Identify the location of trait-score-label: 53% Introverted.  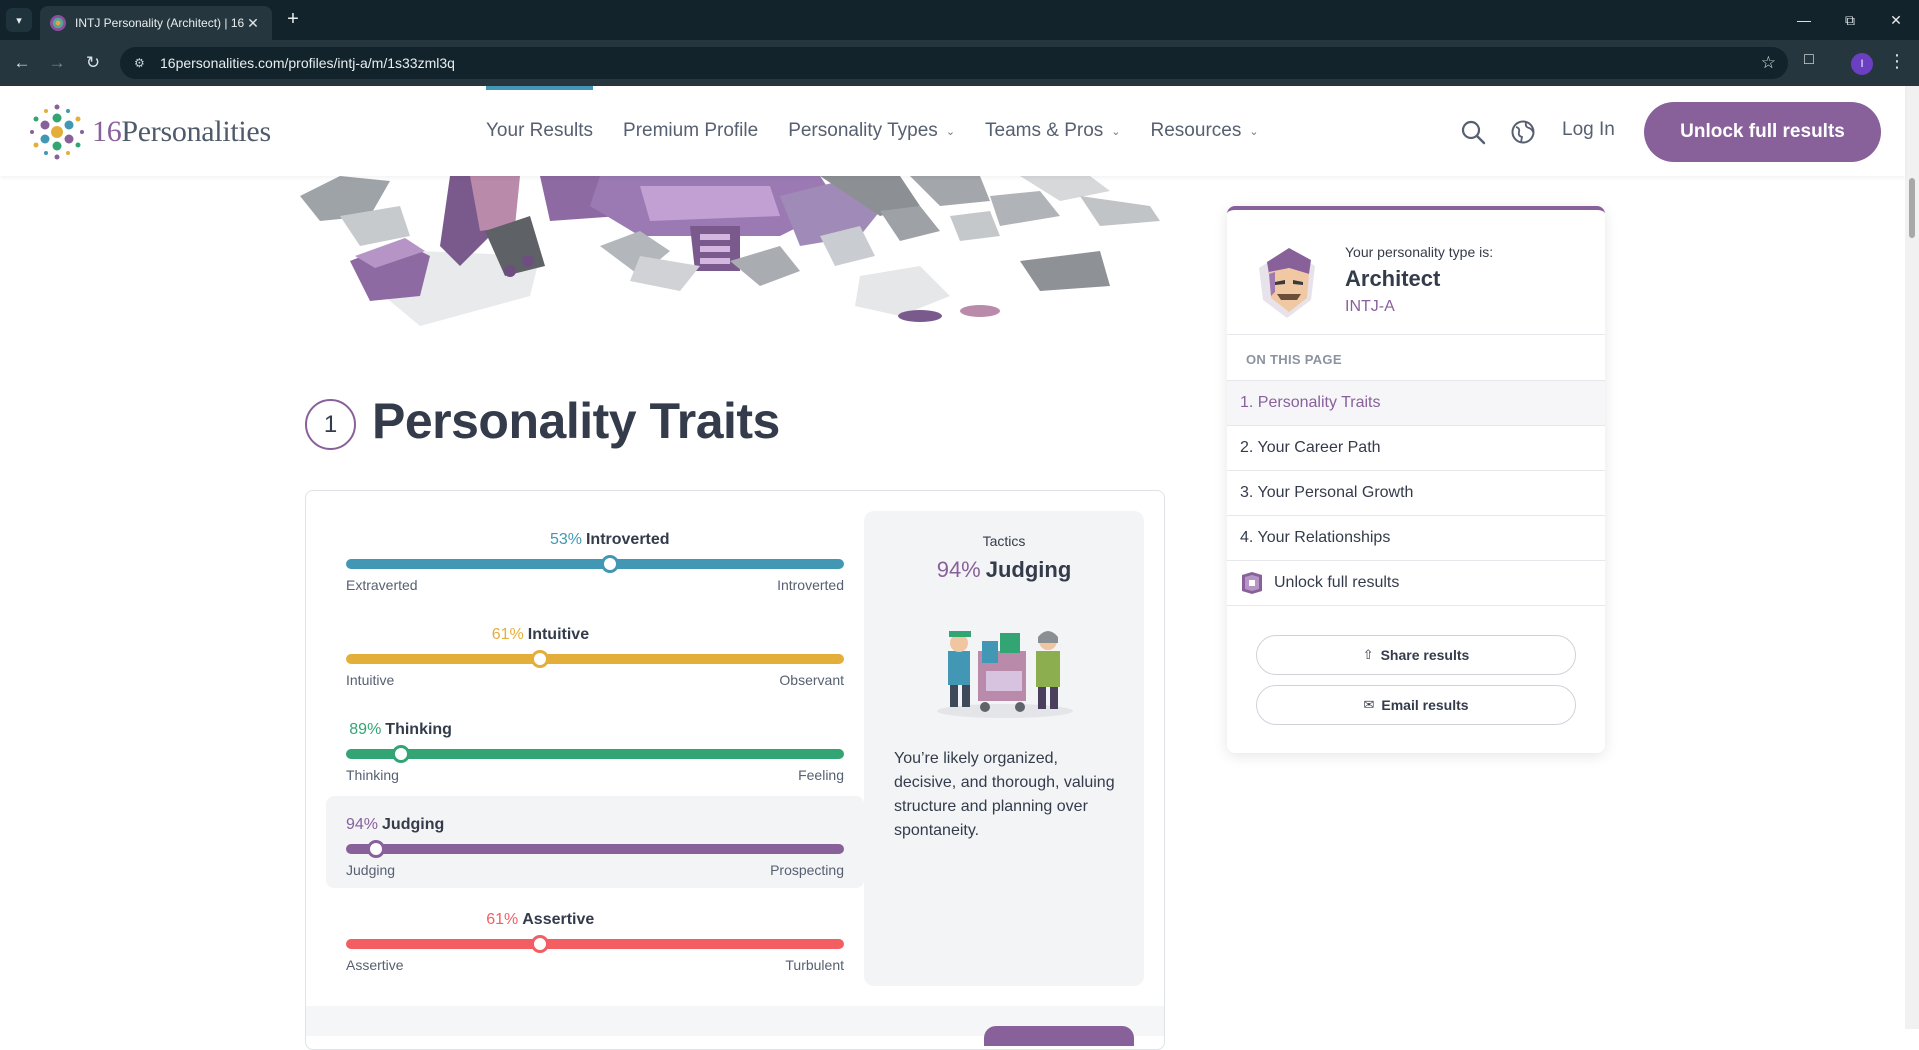
(609, 539).